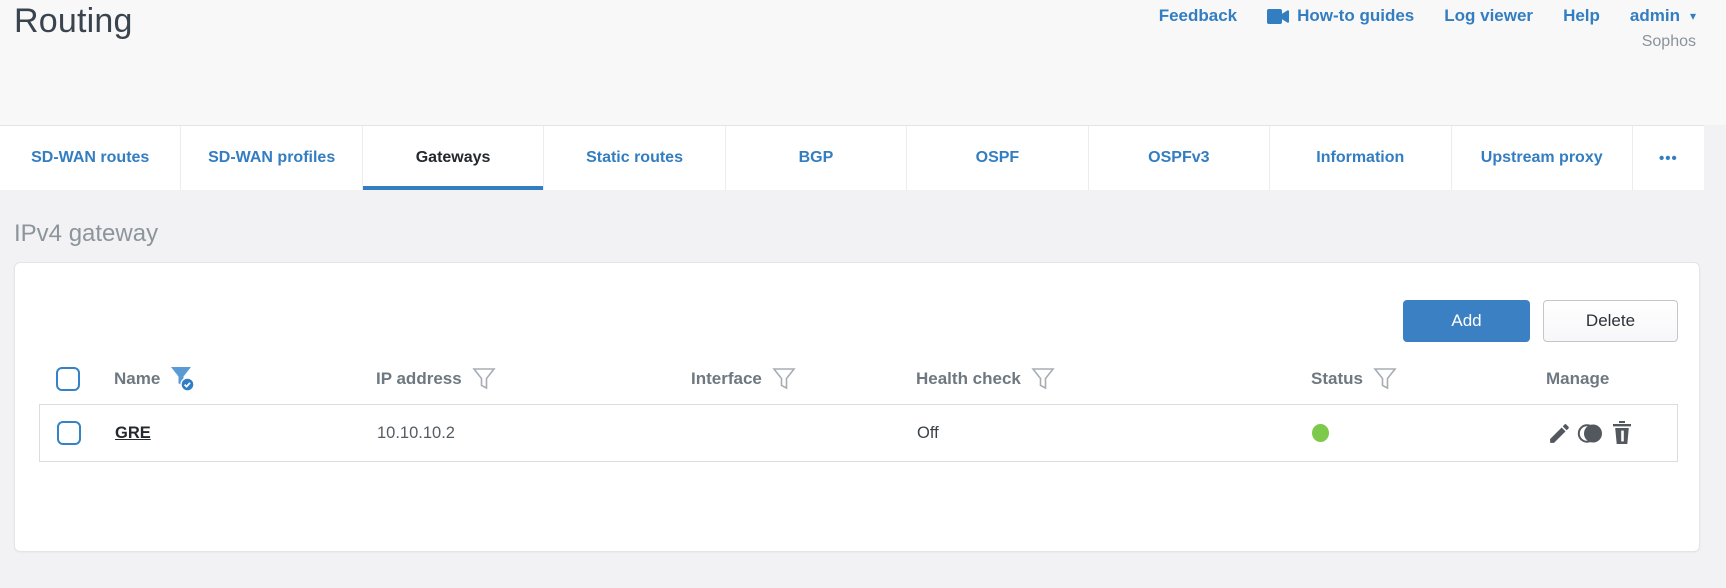 The width and height of the screenshot is (1726, 588). What do you see at coordinates (1668, 158) in the screenshot?
I see `tab-overflow-more-icon: •••` at bounding box center [1668, 158].